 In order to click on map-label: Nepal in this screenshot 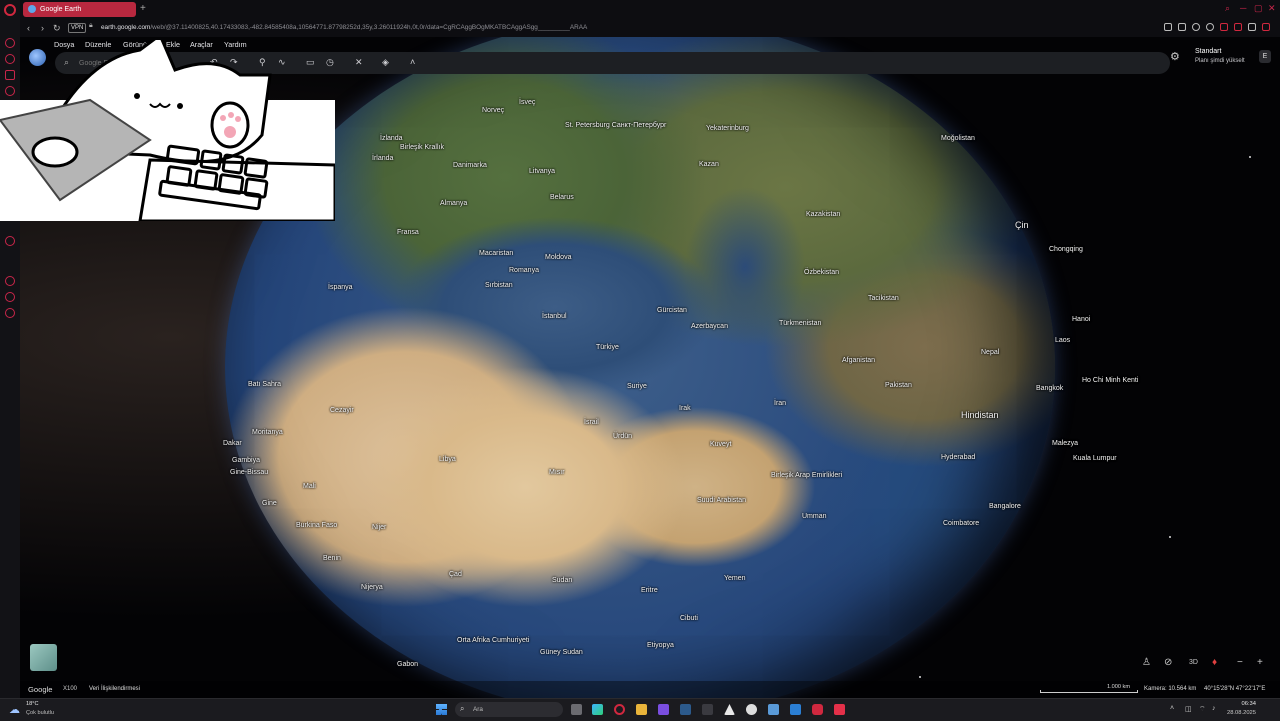, I will do `click(990, 352)`.